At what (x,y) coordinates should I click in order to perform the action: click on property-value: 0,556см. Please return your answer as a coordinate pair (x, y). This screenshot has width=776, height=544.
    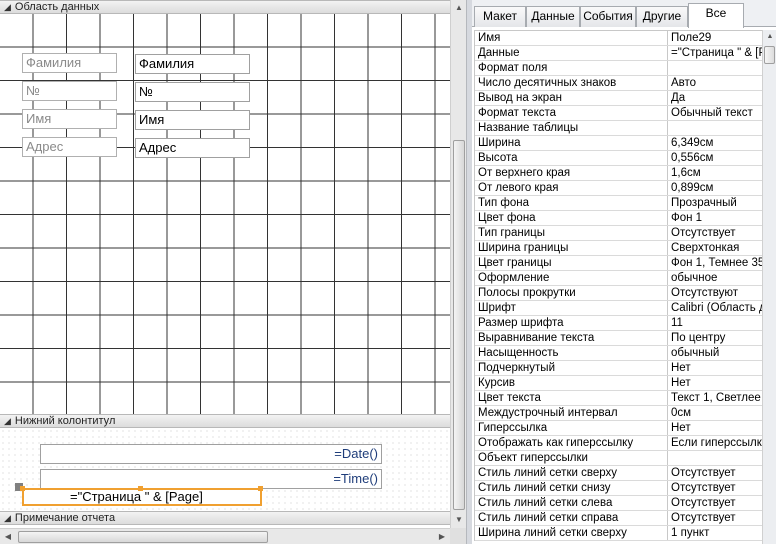
    Looking at the image, I should click on (715, 158).